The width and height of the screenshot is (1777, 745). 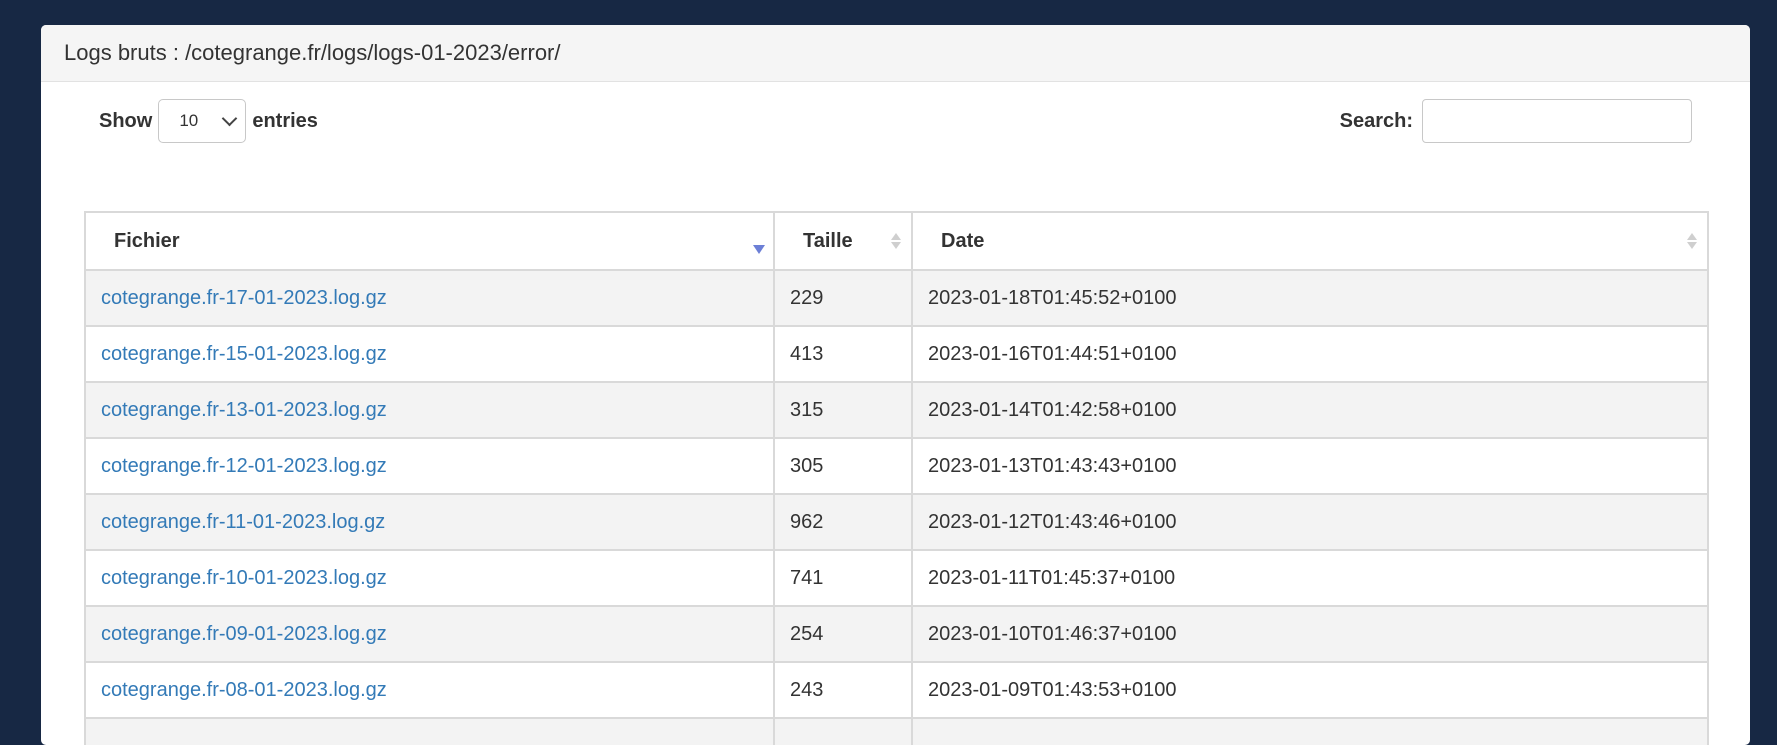 What do you see at coordinates (1310, 578) in the screenshot?
I see `cell-date: 2023-01-11T01:45:37+0100` at bounding box center [1310, 578].